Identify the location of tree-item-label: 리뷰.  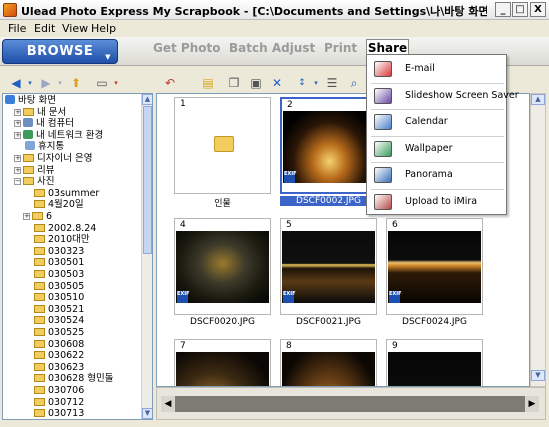
(46, 170).